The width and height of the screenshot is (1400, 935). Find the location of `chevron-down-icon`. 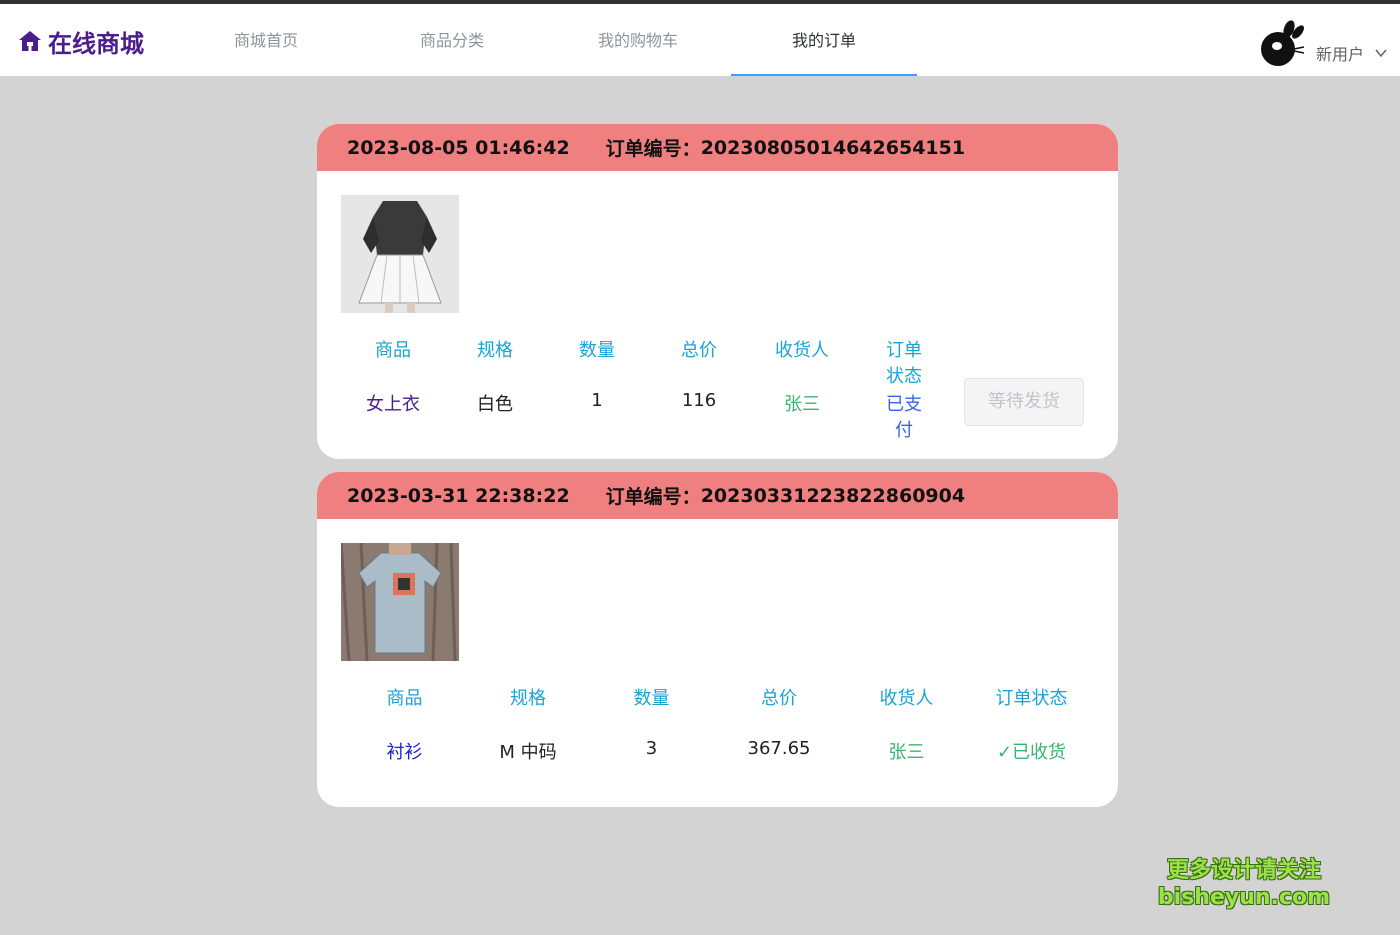

chevron-down-icon is located at coordinates (1381, 53).